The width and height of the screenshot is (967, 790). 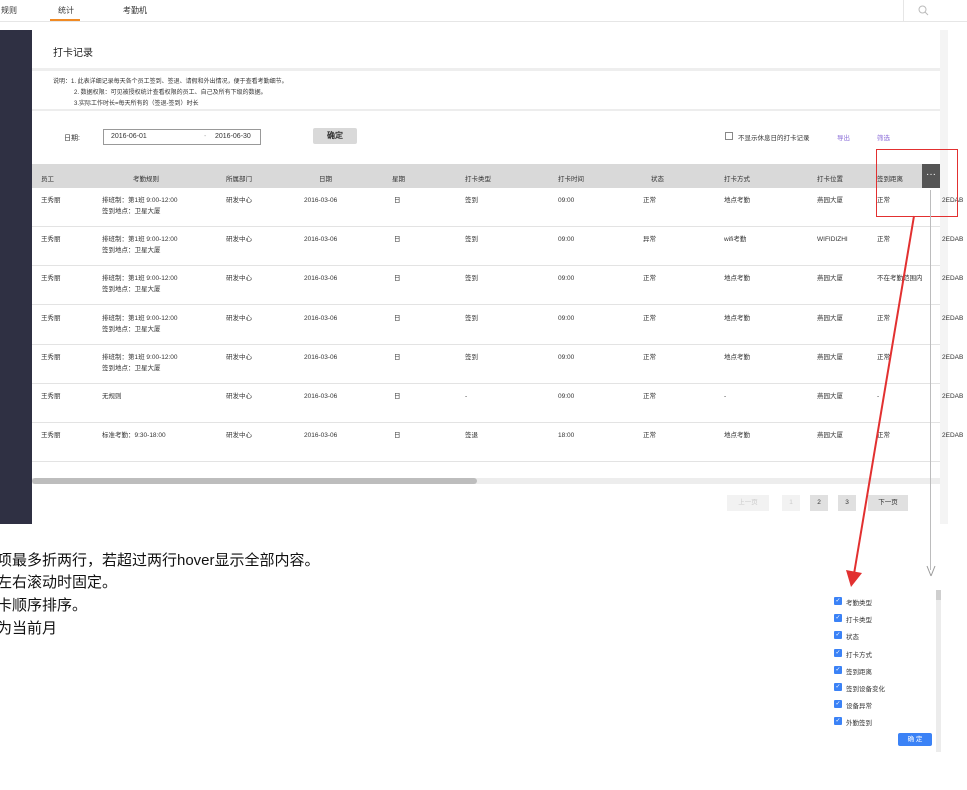 I want to click on col-time: 打卡时间, so click(x=571, y=179).